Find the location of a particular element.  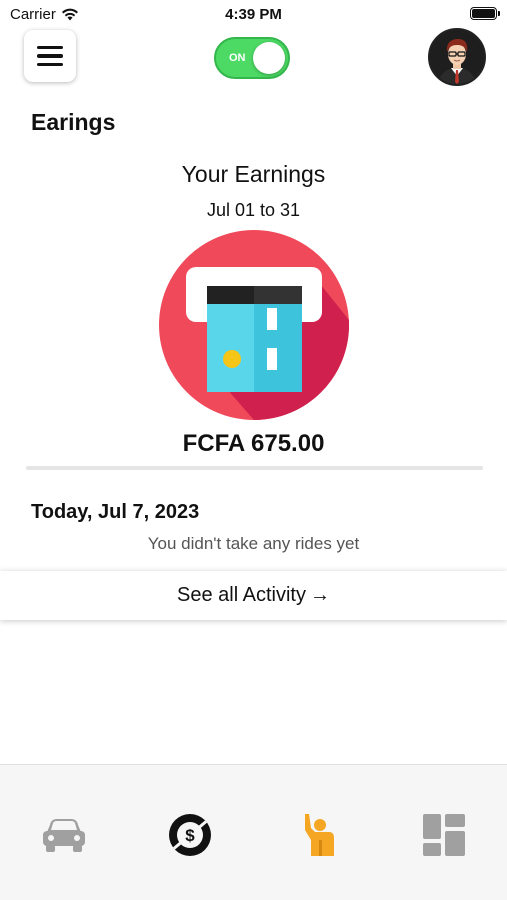

see-all-label: See all Activity is located at coordinates (241, 595).